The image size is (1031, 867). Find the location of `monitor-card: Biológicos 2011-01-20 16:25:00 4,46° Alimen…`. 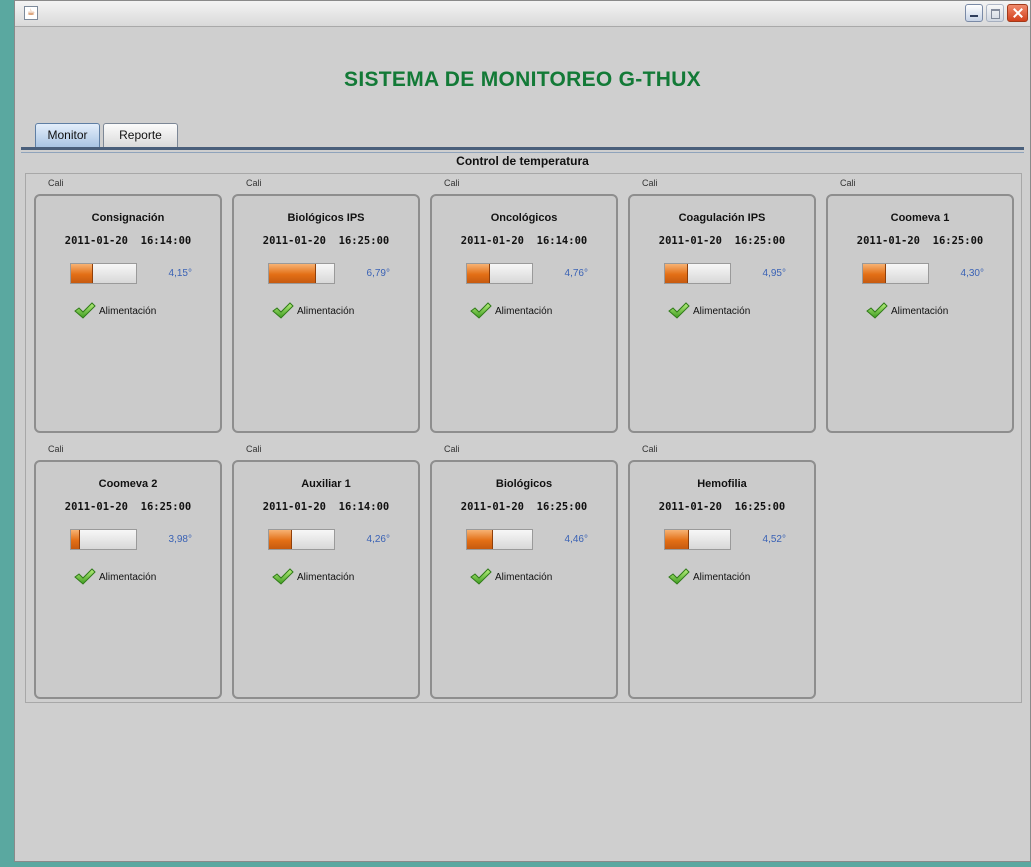

monitor-card: Biológicos 2011-01-20 16:25:00 4,46° Alimen… is located at coordinates (524, 579).